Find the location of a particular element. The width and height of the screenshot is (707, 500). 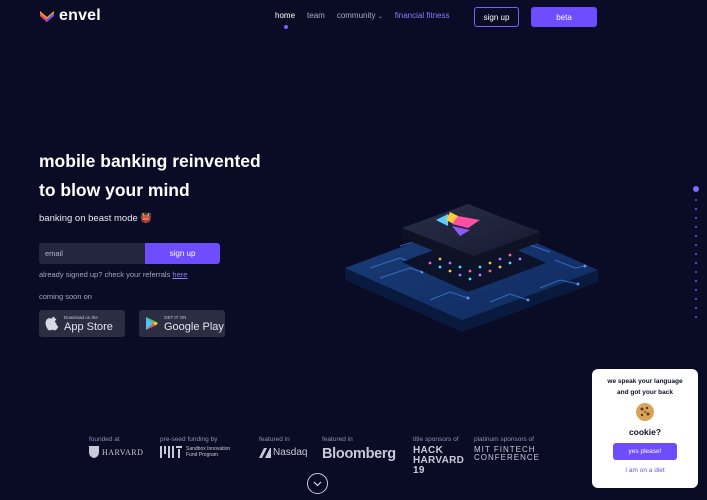

nav-signup-button: sign up is located at coordinates (496, 17).